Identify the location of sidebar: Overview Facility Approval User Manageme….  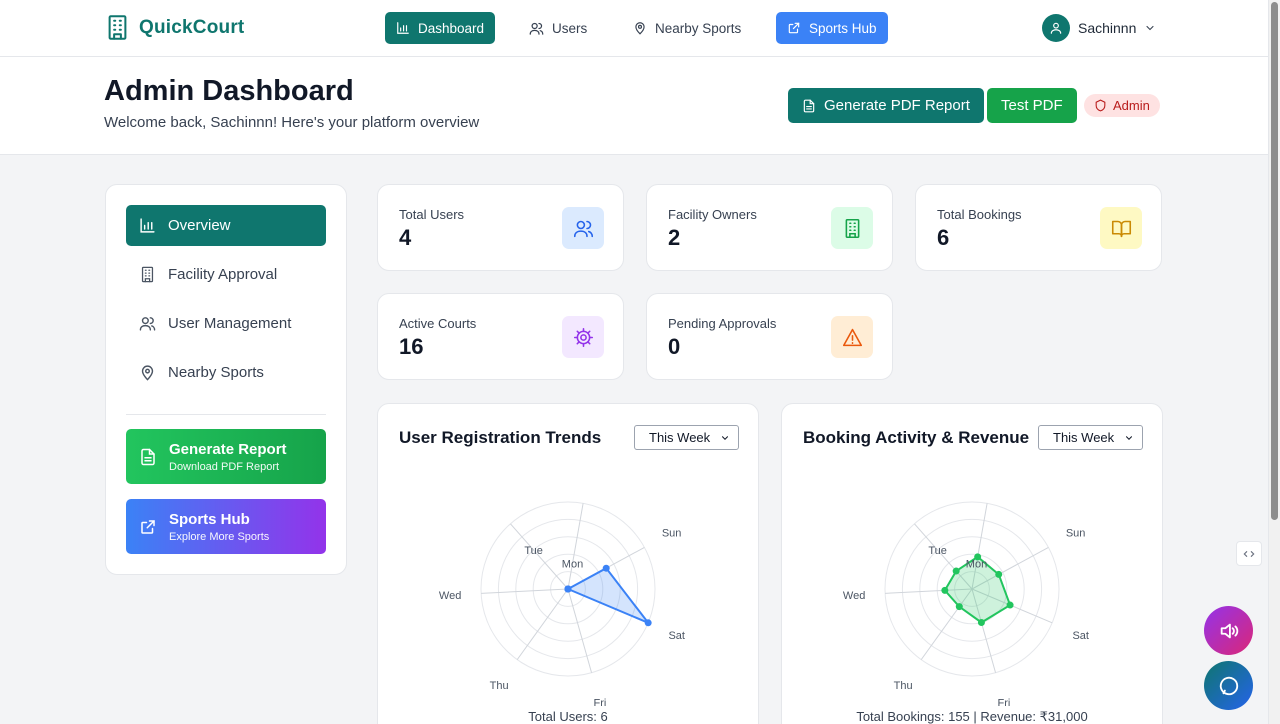
(226, 379).